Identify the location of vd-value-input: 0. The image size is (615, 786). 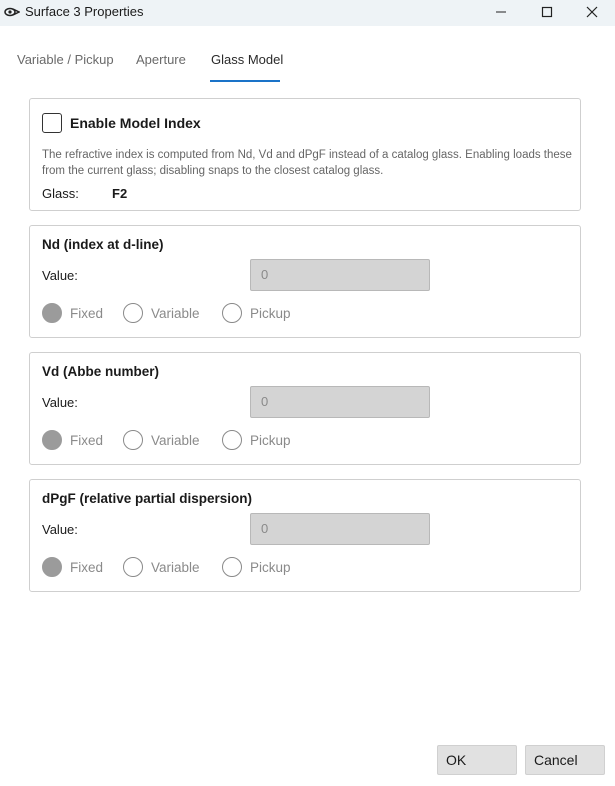
(340, 402).